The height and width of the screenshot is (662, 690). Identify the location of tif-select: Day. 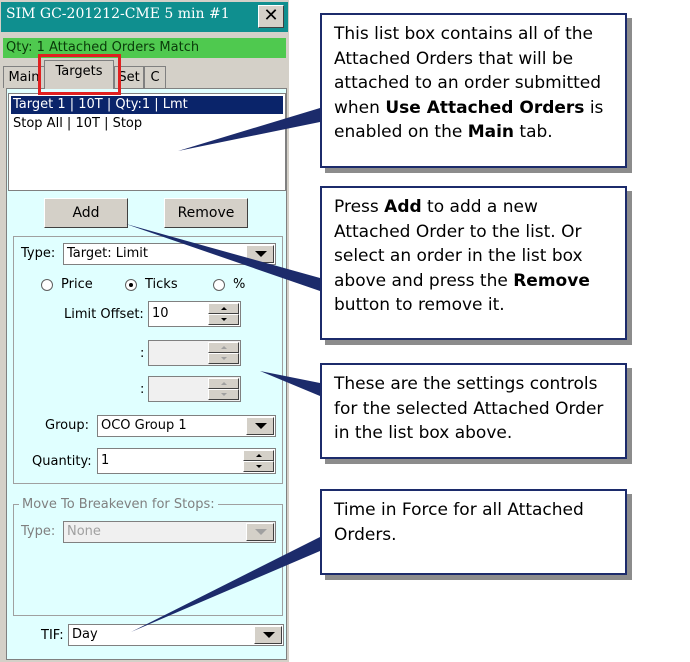
(176, 635).